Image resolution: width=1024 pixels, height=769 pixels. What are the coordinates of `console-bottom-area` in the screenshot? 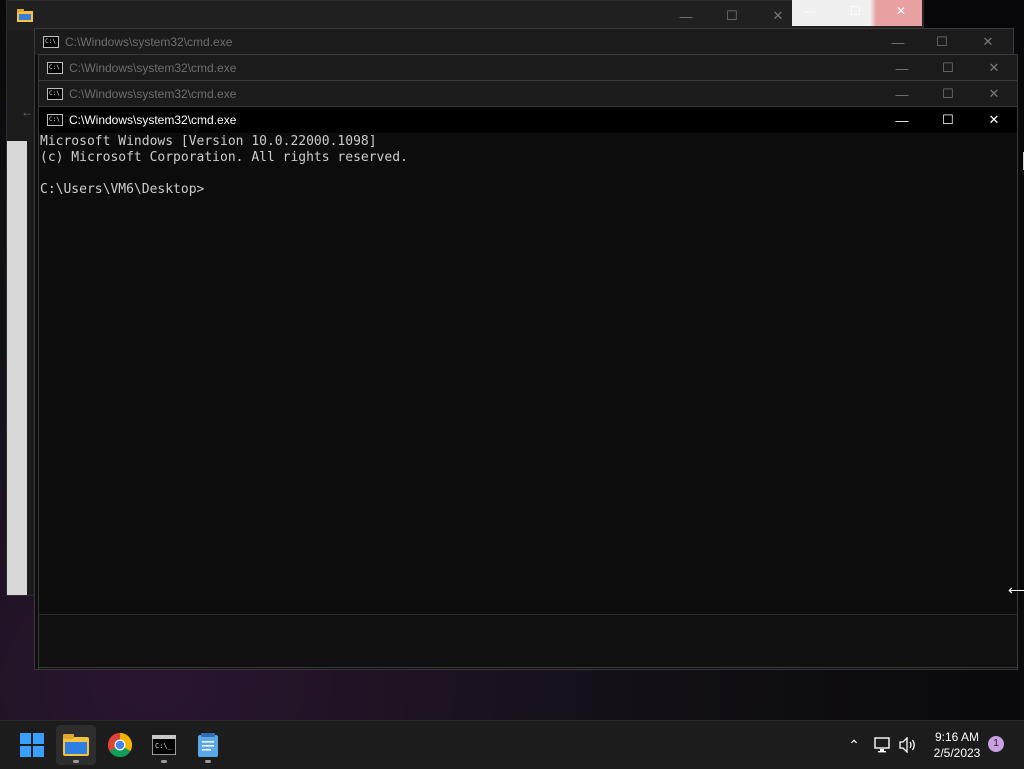 It's located at (528, 640).